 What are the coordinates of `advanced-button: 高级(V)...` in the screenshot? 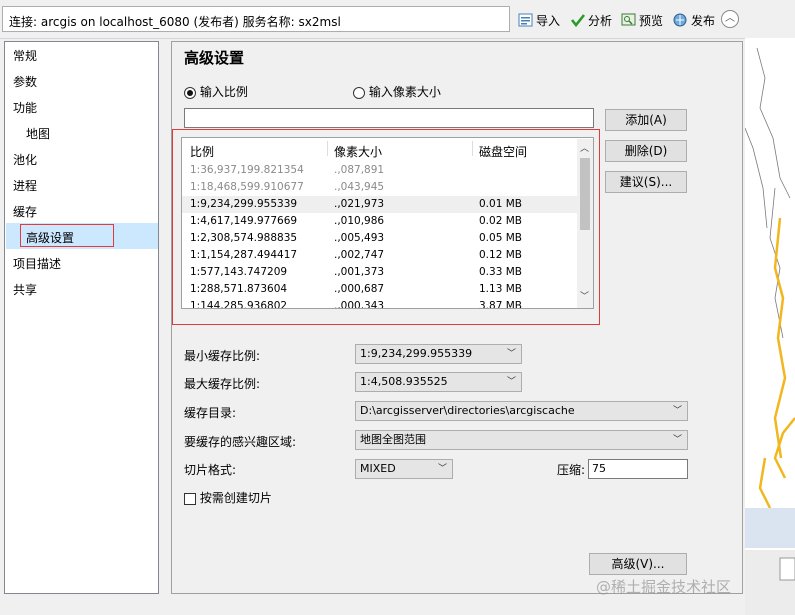 It's located at (638, 564).